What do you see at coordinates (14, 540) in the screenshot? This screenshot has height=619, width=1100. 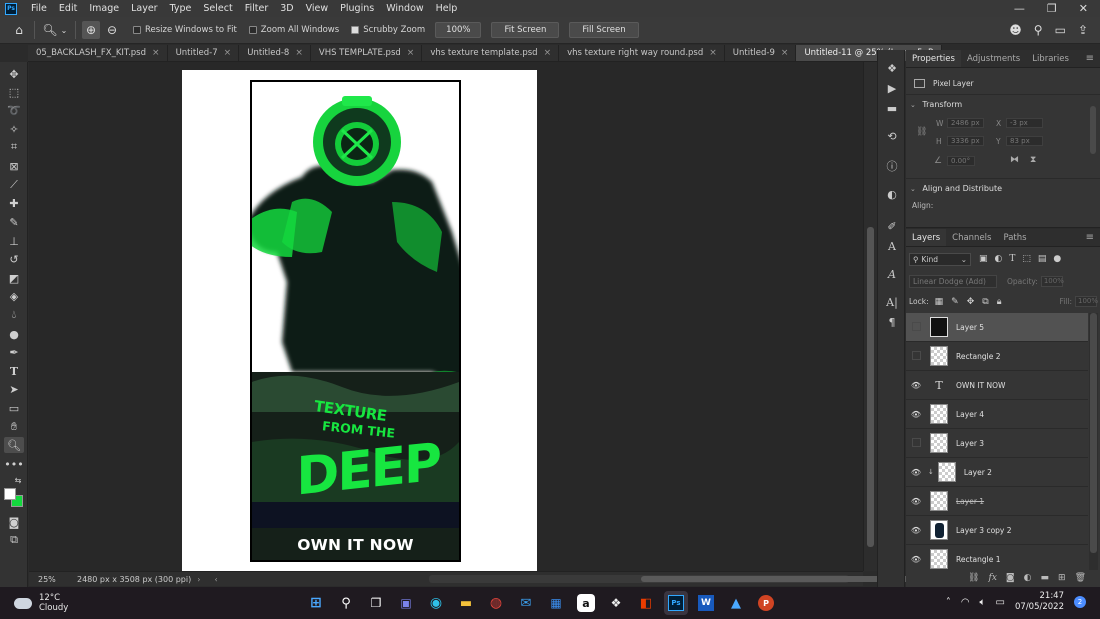 I see `screen-mode-icon: ⧉` at bounding box center [14, 540].